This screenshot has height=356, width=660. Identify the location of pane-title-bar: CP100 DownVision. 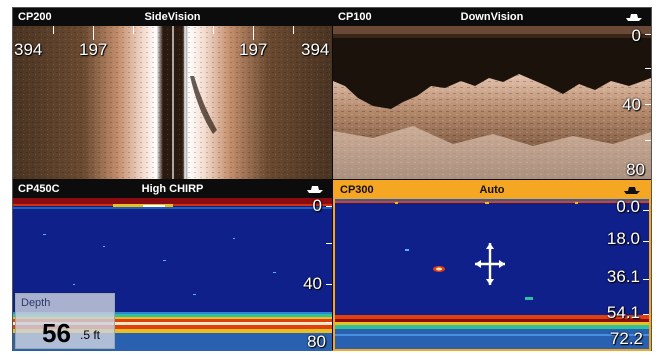
(492, 17).